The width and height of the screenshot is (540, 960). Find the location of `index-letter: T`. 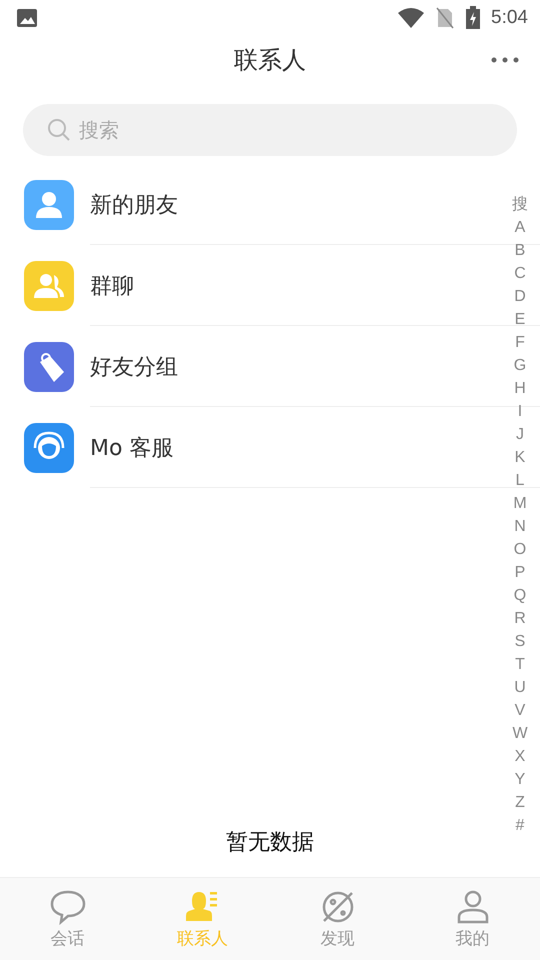

index-letter: T is located at coordinates (520, 664).